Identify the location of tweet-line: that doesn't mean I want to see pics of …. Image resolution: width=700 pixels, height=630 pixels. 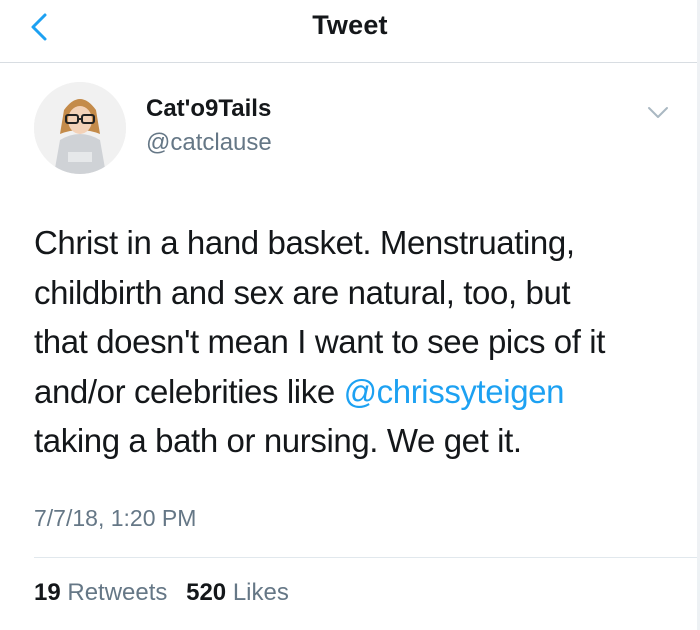
(319, 341).